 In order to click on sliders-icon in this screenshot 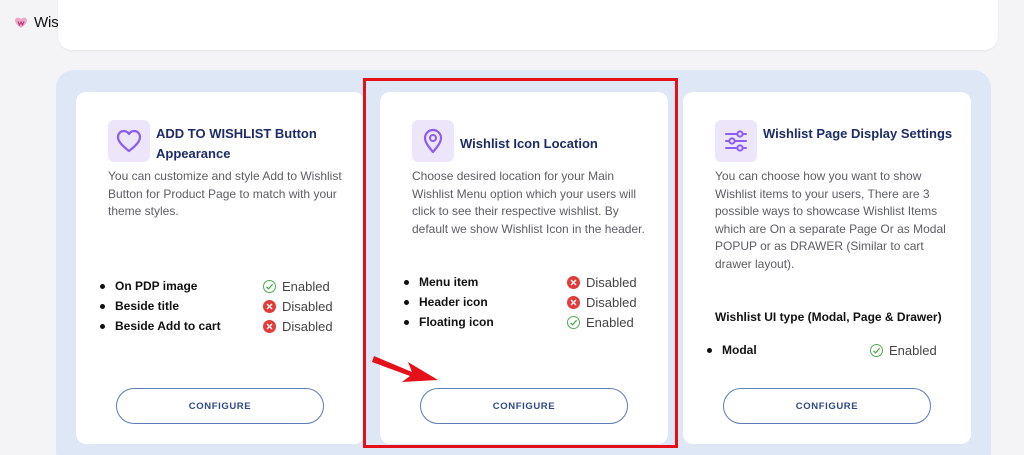, I will do `click(736, 141)`.